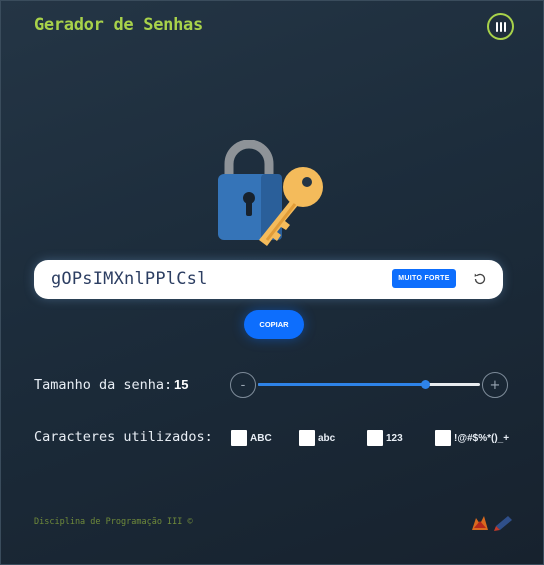 Image resolution: width=544 pixels, height=565 pixels. What do you see at coordinates (425, 384) in the screenshot?
I see `slider-thumb` at bounding box center [425, 384].